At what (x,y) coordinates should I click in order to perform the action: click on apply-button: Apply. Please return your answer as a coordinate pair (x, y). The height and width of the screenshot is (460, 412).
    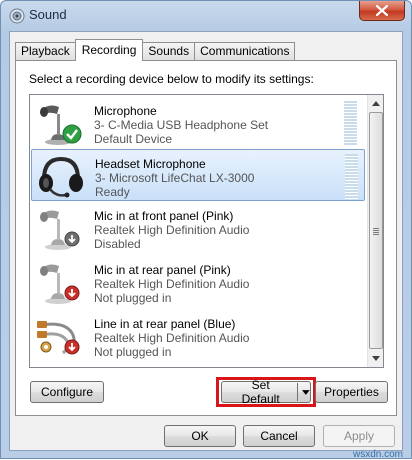
    Looking at the image, I should click on (359, 436).